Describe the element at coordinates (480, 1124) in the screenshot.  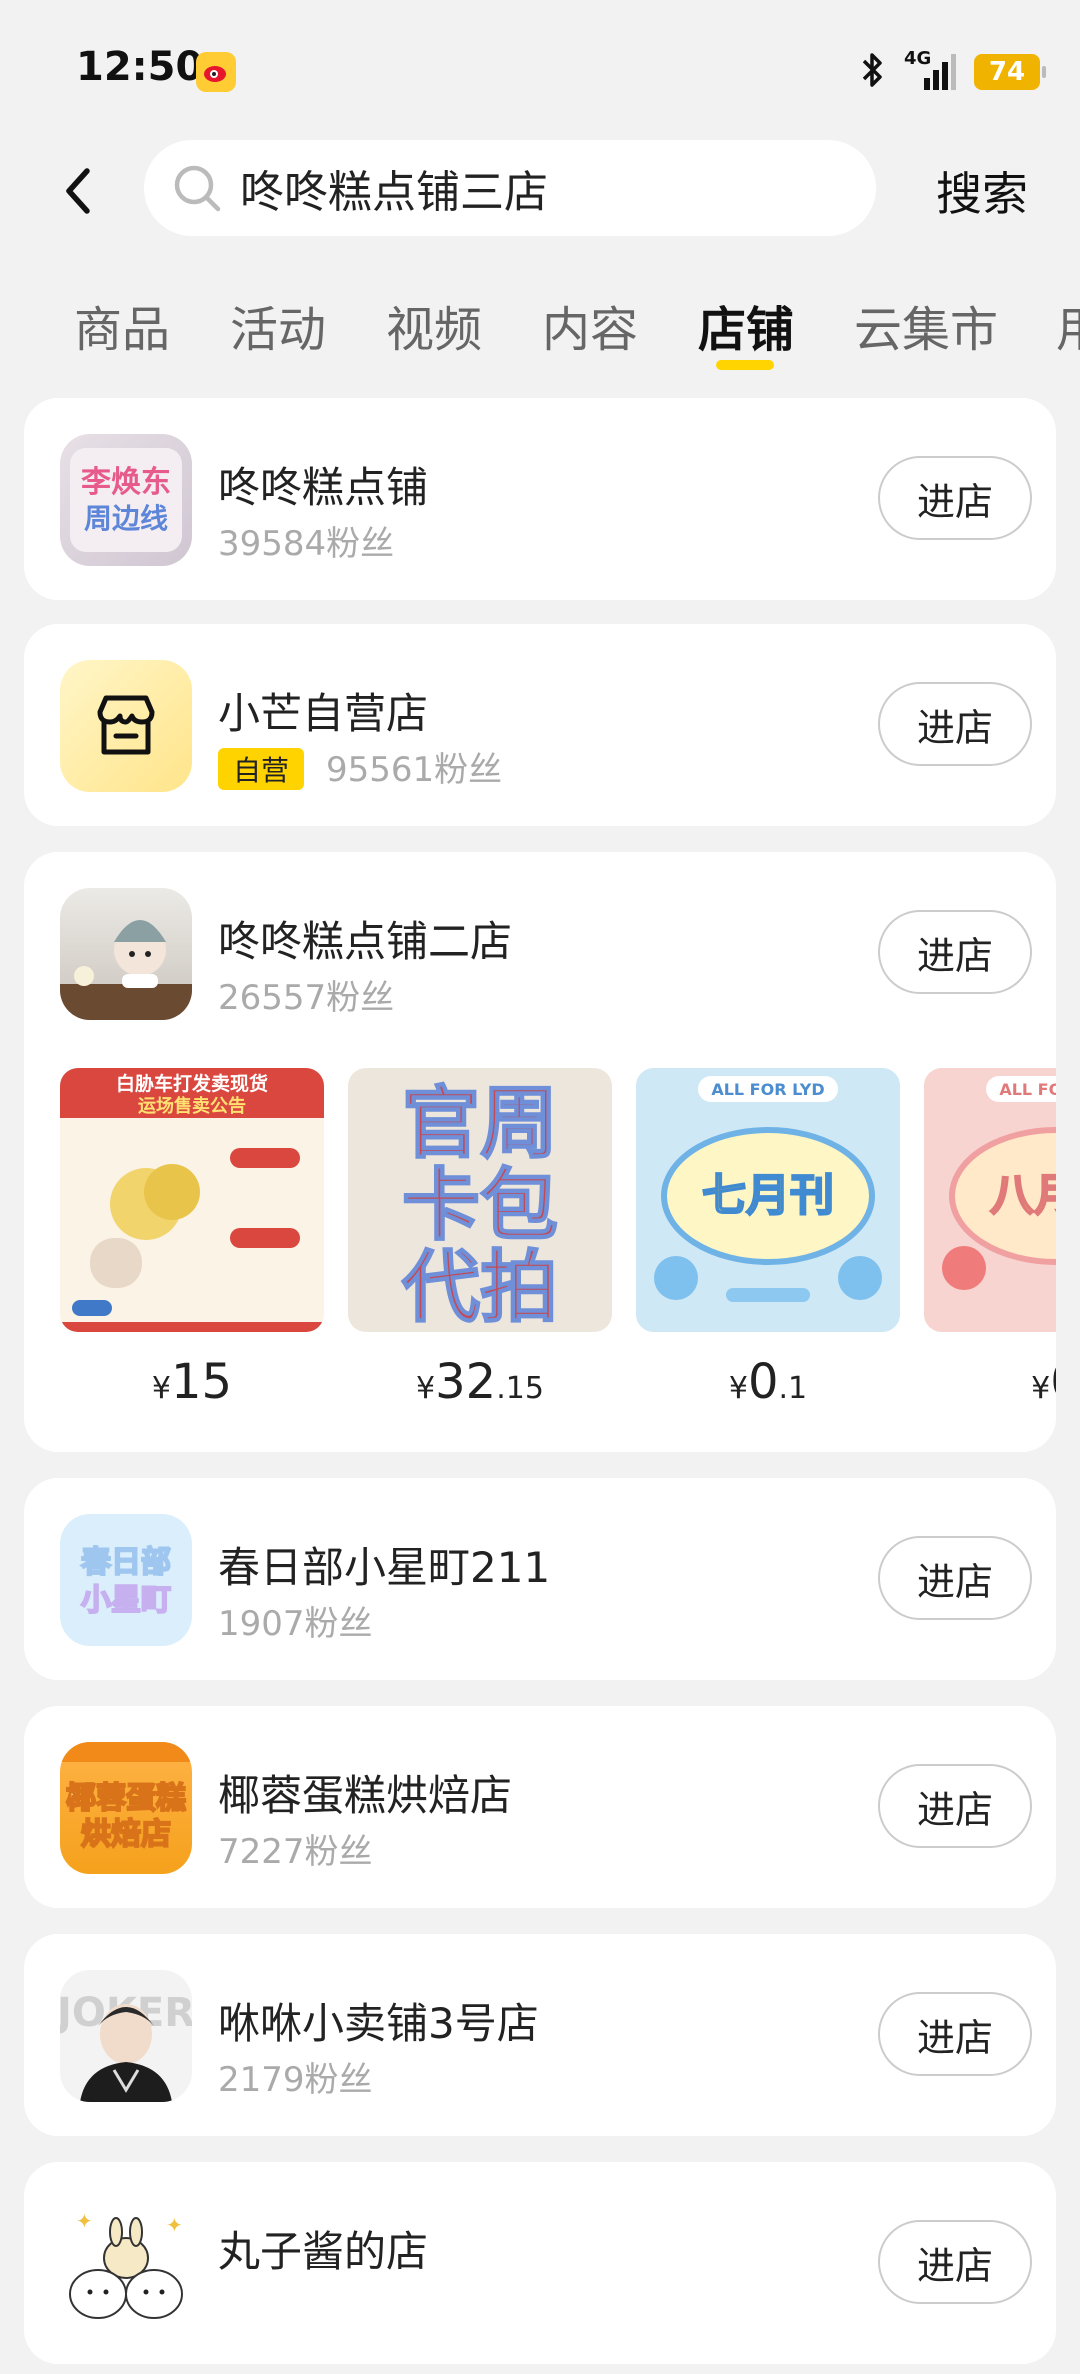
I see `svg-text: 官周` at that location.